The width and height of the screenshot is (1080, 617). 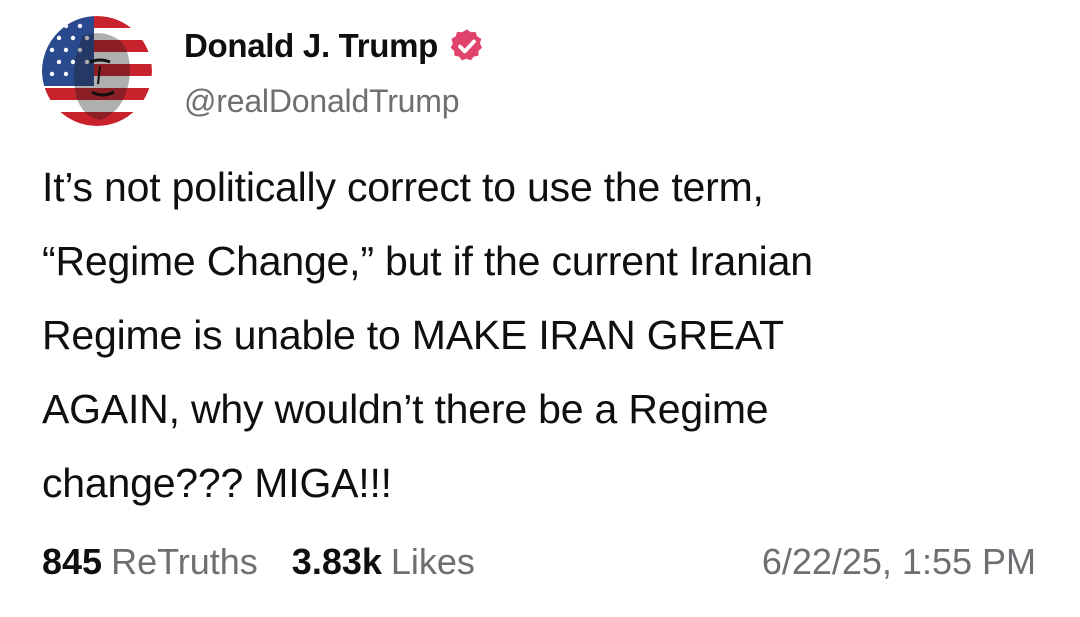 I want to click on author-name-row: Donald J. Trump, so click(x=335, y=46).